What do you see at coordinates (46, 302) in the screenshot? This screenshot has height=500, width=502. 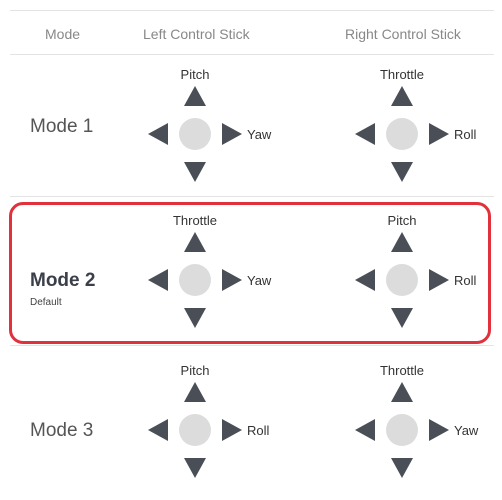 I see `default-badge: Default` at bounding box center [46, 302].